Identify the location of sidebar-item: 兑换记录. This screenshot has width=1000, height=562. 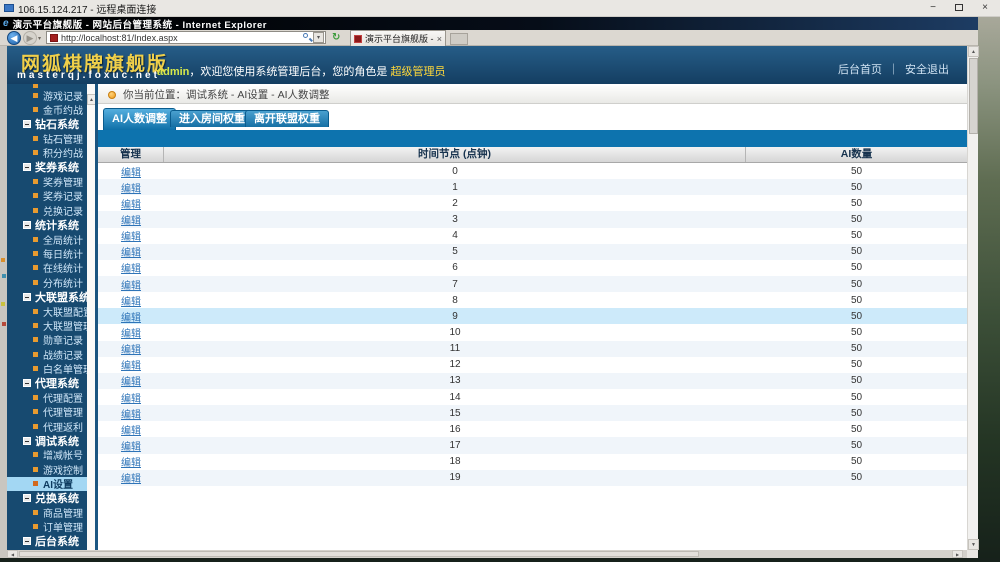
(47, 210).